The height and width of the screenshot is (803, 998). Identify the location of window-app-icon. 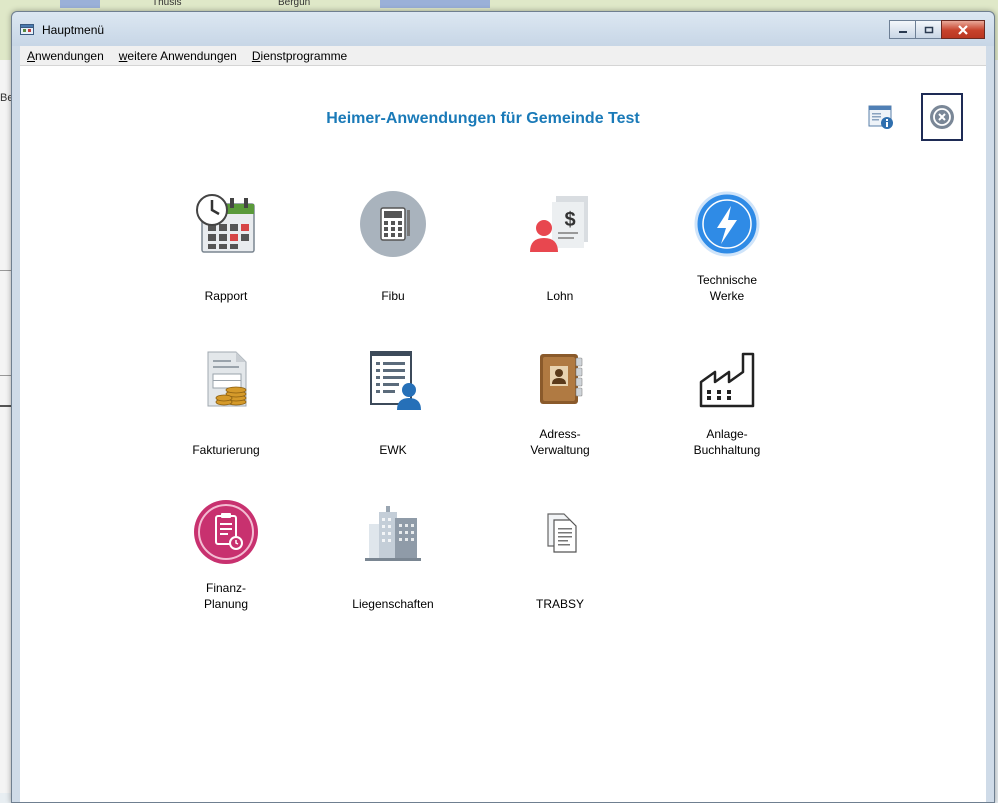
(27, 29).